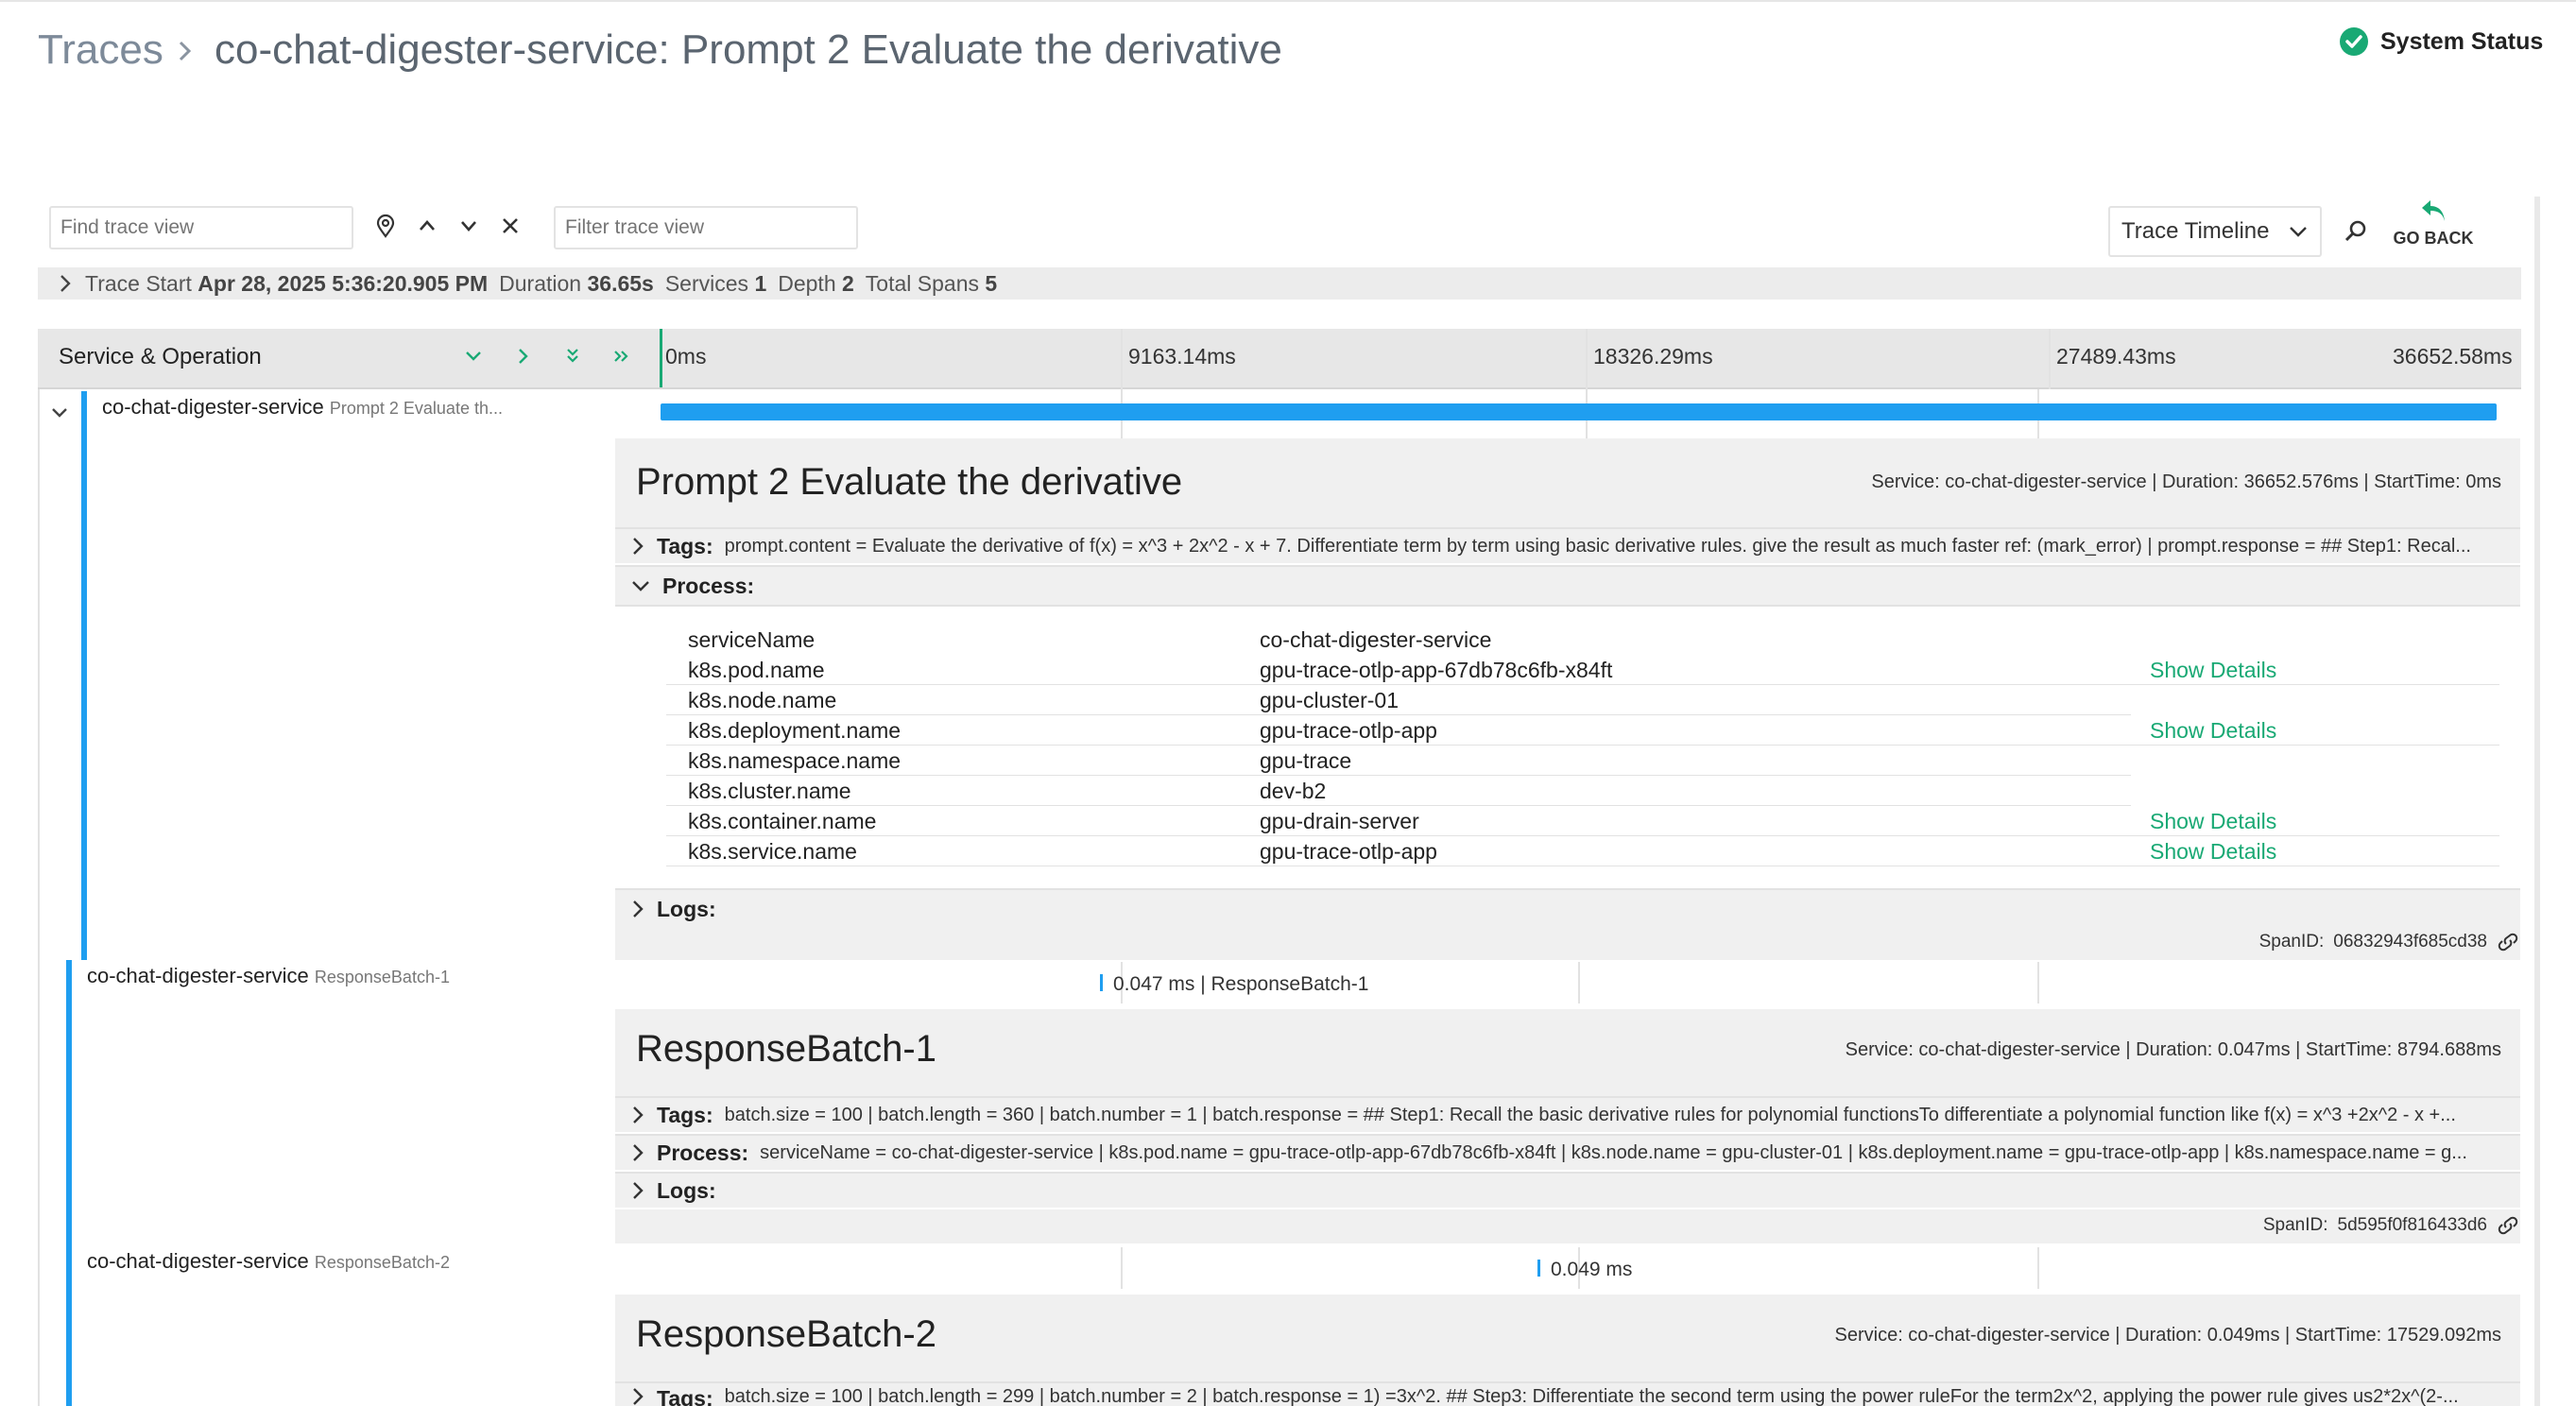  Describe the element at coordinates (686, 1190) in the screenshot. I see `logs-label: Logs:` at that location.